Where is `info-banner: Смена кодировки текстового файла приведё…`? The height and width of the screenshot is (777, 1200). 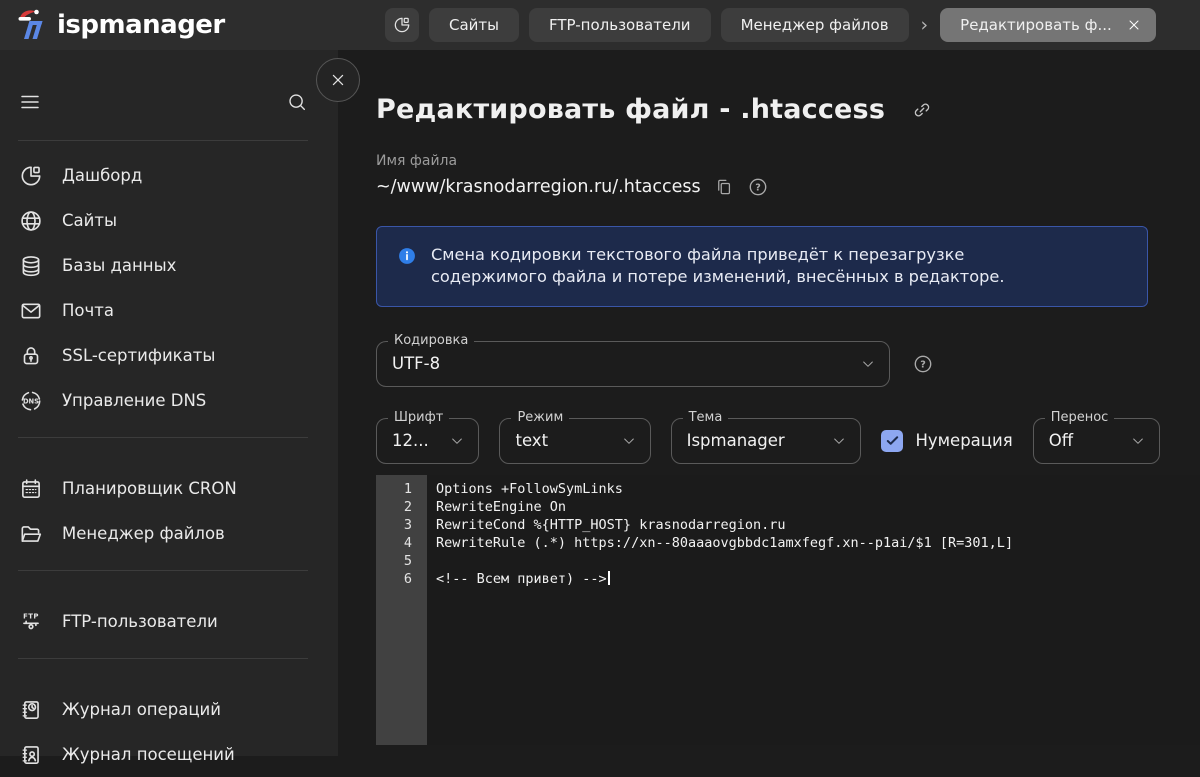
info-banner: Смена кодировки текстового файла приведё… is located at coordinates (762, 266).